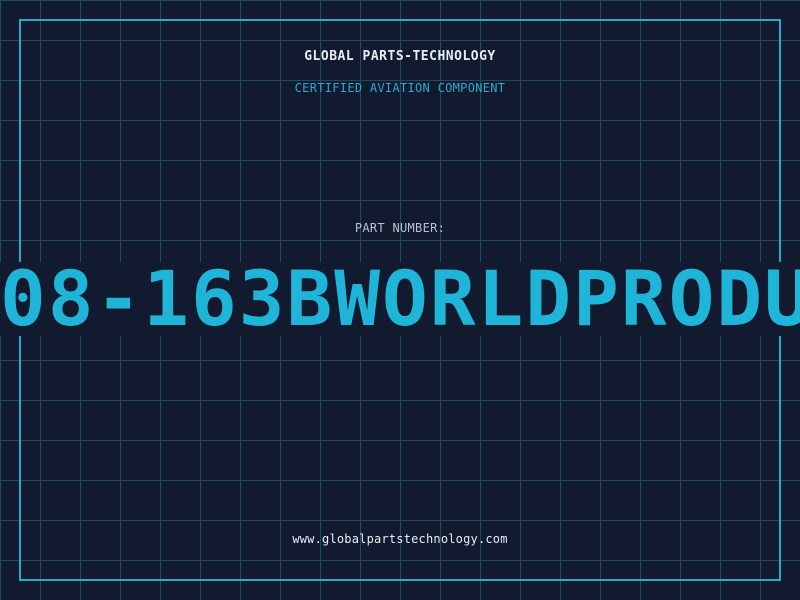 This screenshot has width=800, height=600. Describe the element at coordinates (400, 56) in the screenshot. I see `brand-name: GLOBAL PARTS-TECHNOLOGY` at that location.